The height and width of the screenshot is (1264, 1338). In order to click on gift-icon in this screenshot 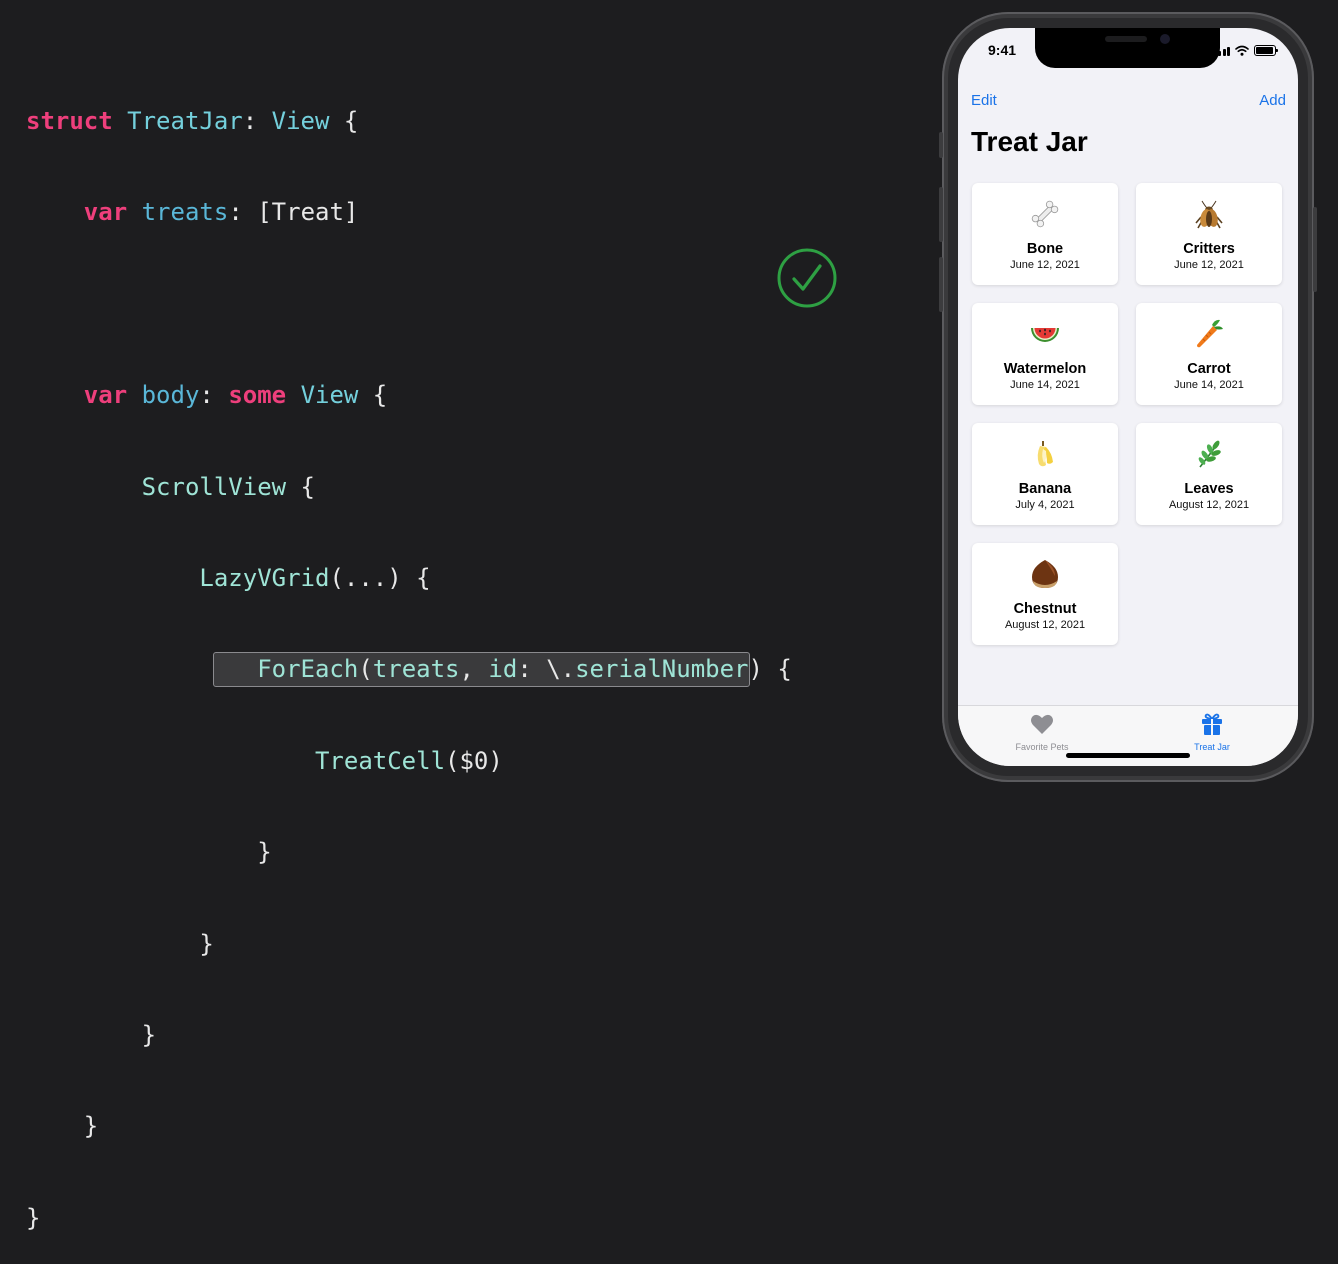, I will do `click(1212, 724)`.